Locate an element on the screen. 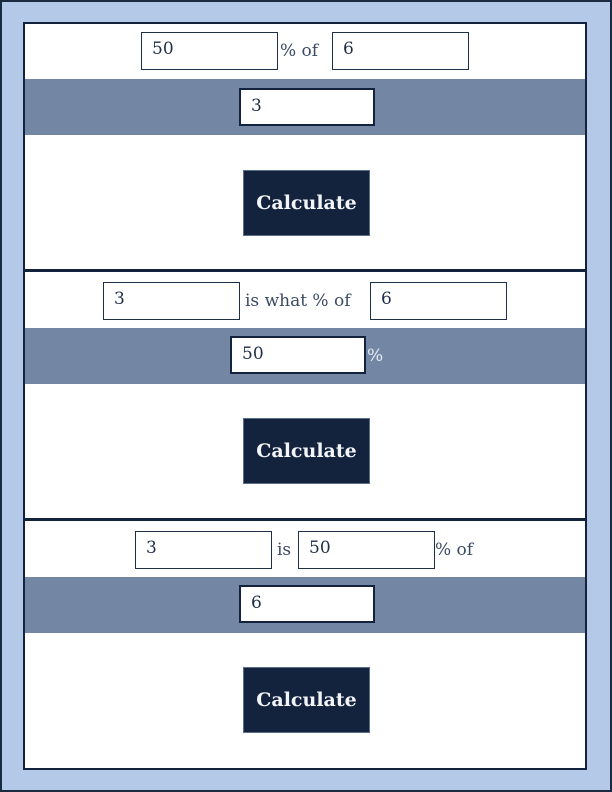 Image resolution: width=612 pixels, height=792 pixels. result-row: 6 is located at coordinates (305, 605).